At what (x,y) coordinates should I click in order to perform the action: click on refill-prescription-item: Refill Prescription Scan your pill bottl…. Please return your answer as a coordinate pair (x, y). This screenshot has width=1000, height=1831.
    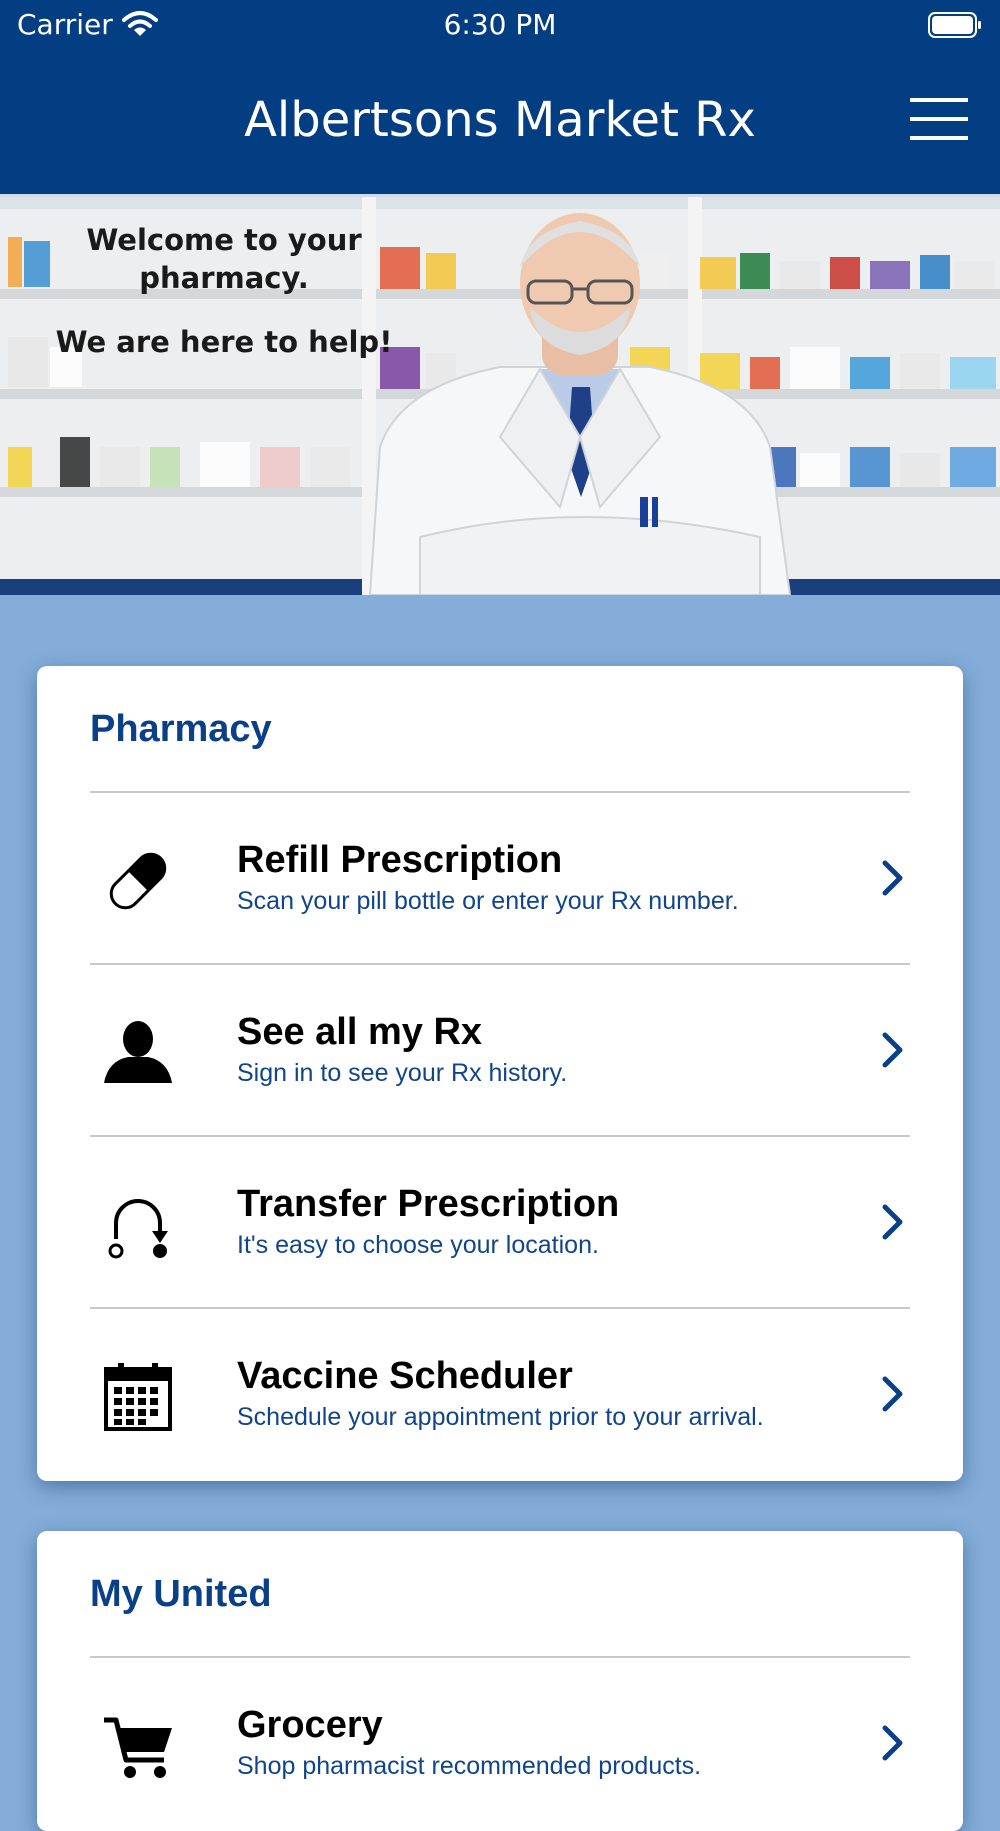
    Looking at the image, I should click on (500, 878).